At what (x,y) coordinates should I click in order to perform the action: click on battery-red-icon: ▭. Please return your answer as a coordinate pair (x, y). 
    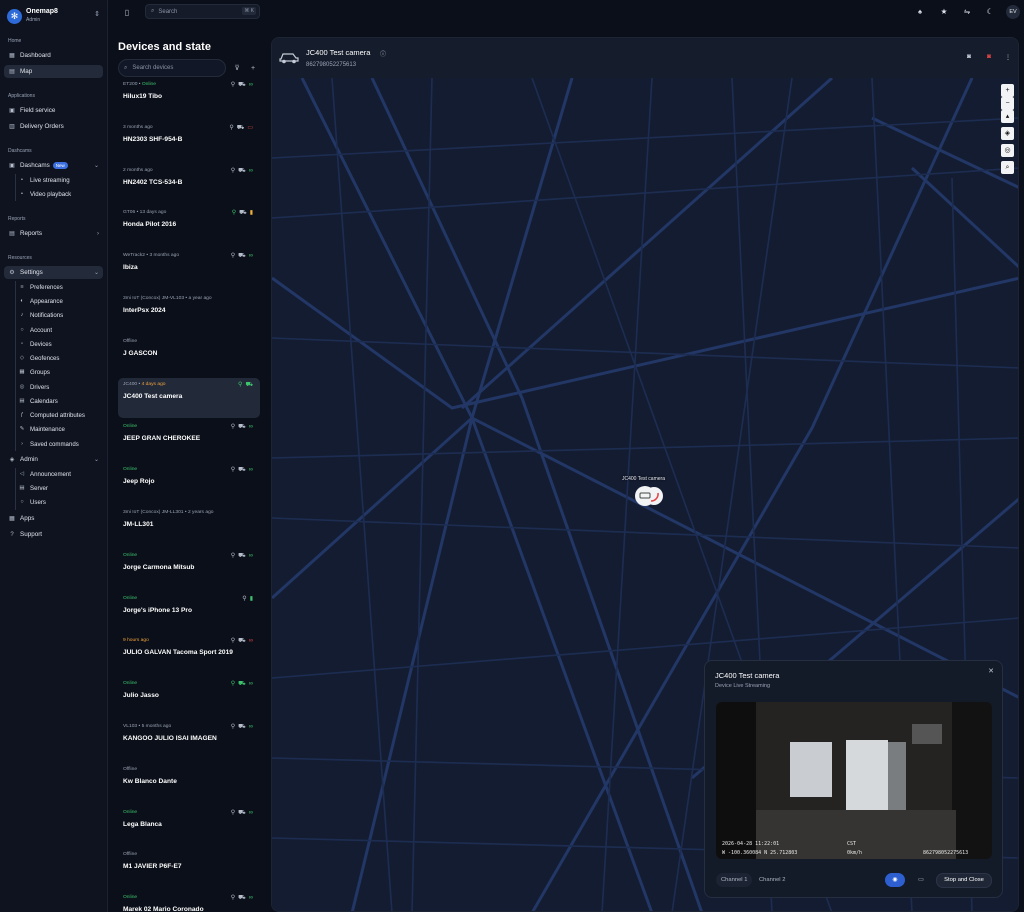
    Looking at the image, I should click on (251, 127).